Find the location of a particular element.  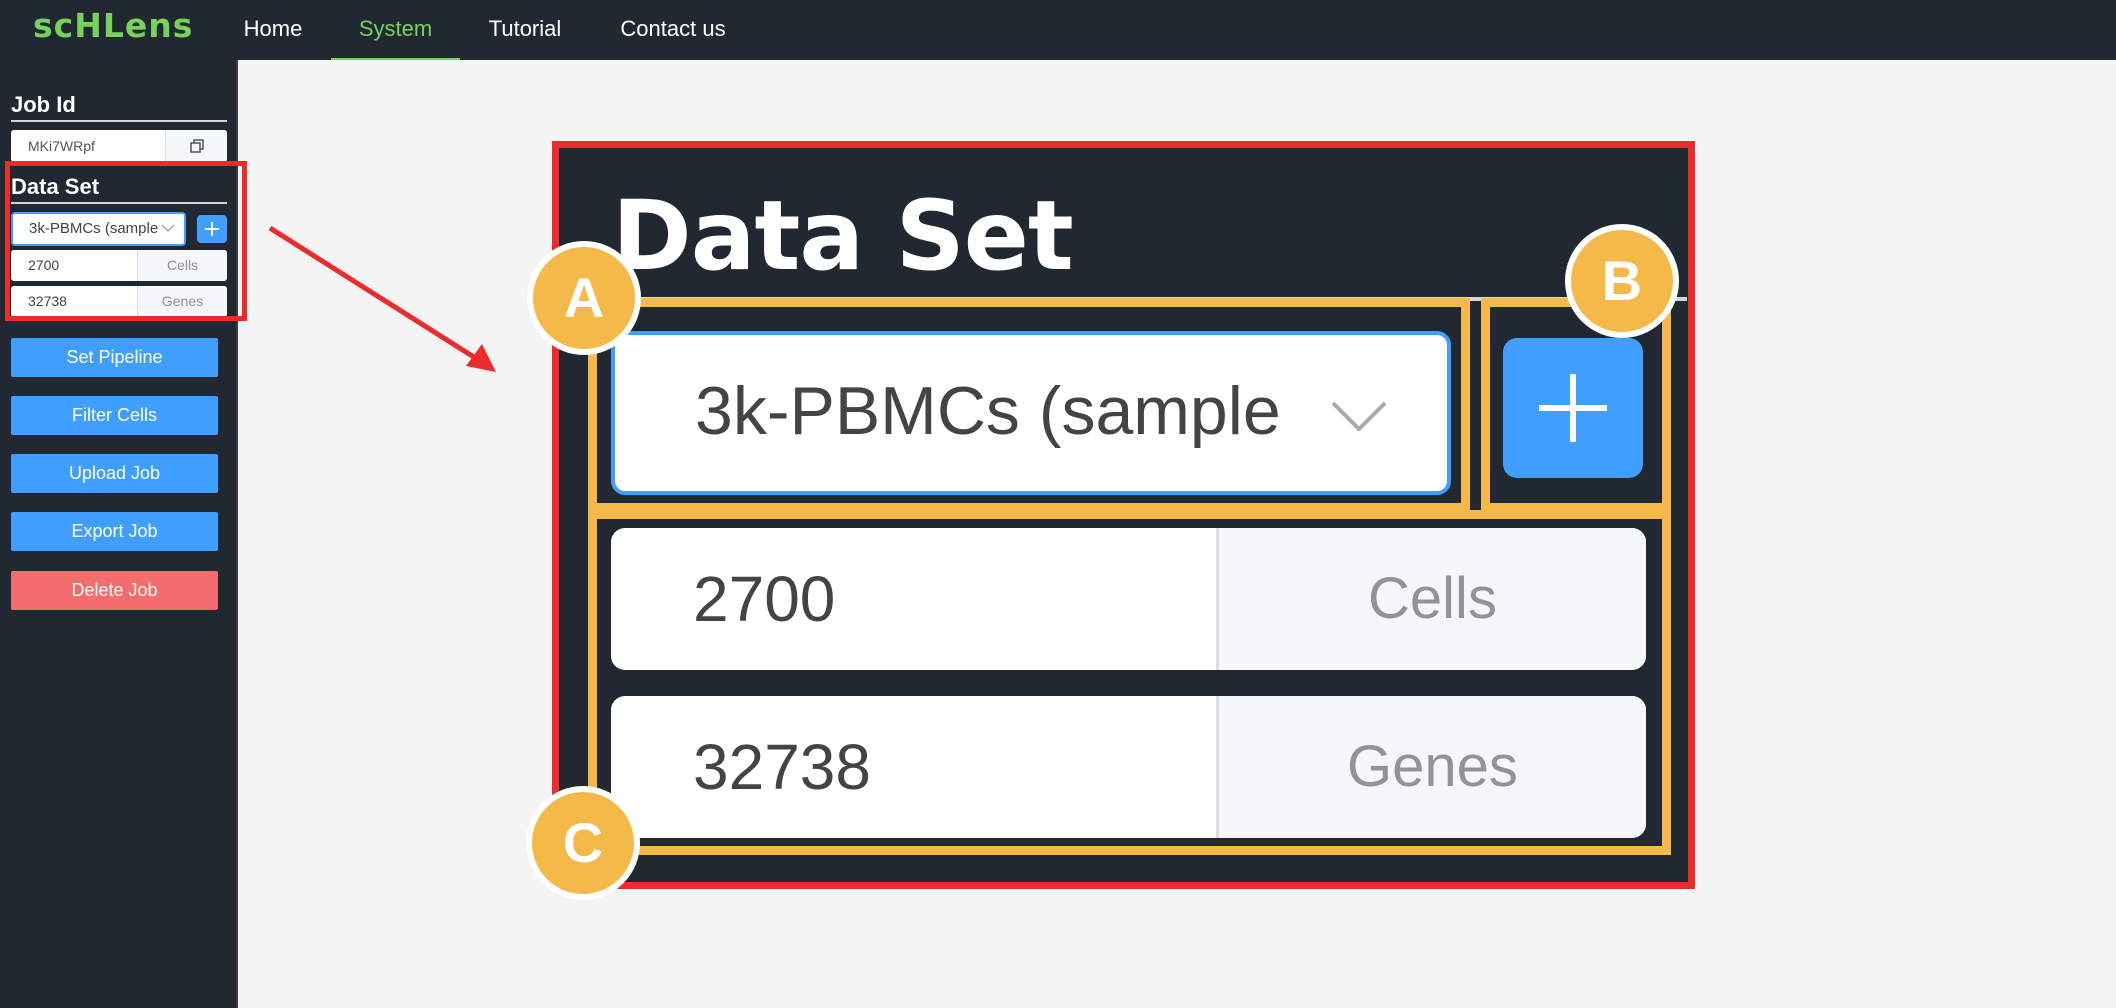

dataset-select: 3k-PBMCs (sample is located at coordinates (98, 229).